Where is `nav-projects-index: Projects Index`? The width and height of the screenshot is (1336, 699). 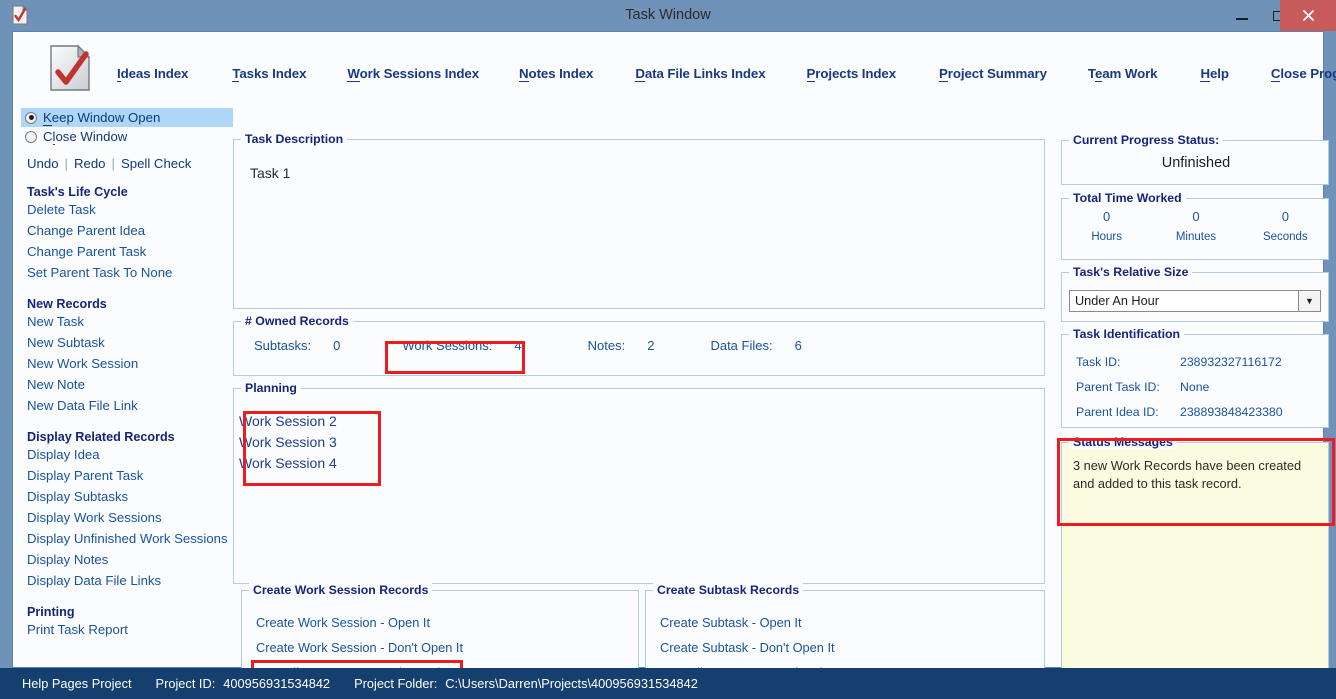
nav-projects-index: Projects Index is located at coordinates (851, 73).